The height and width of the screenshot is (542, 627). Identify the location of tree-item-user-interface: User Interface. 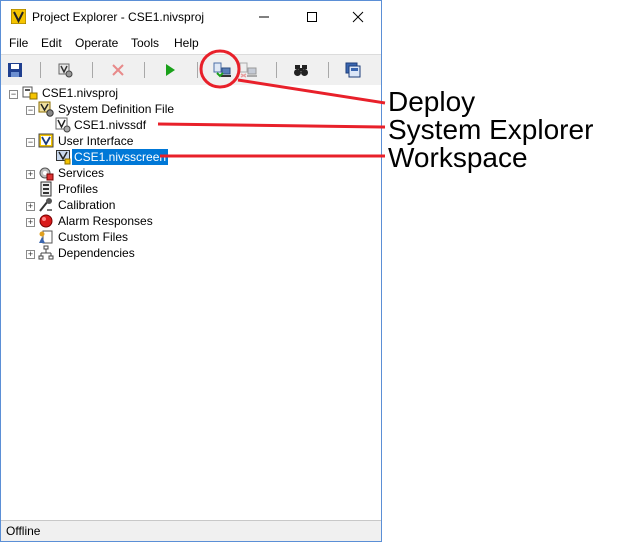
(95, 141).